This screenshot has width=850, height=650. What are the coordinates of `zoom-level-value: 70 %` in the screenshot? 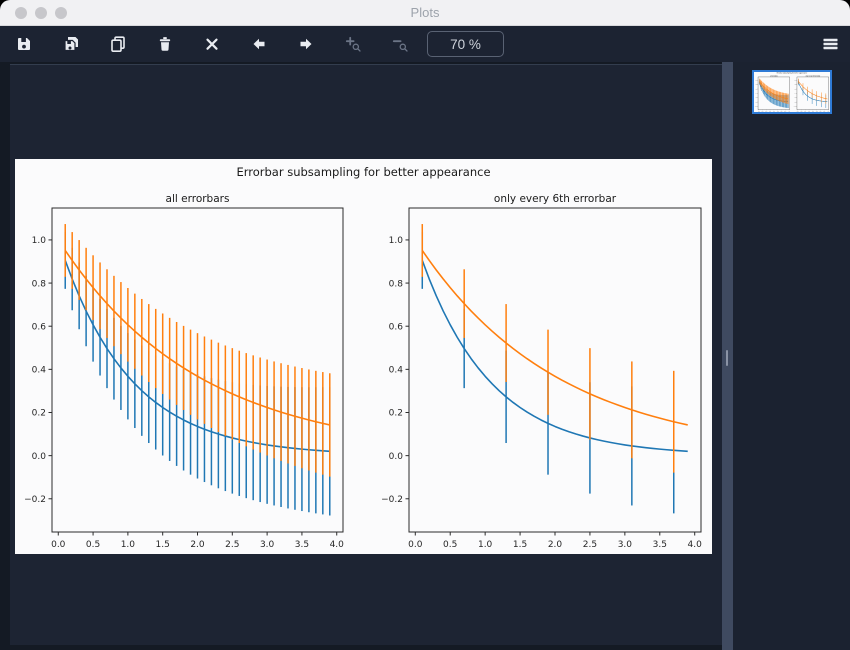 It's located at (465, 44).